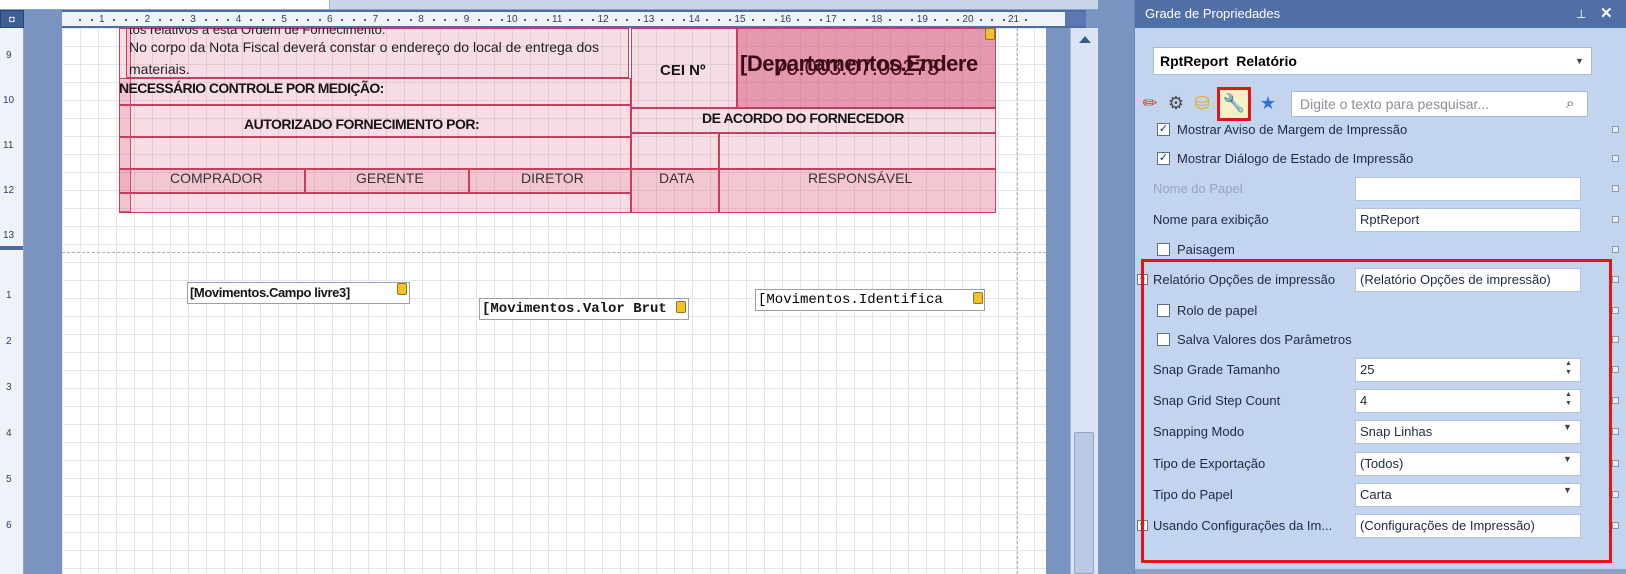  Describe the element at coordinates (1268, 103) in the screenshot. I see `star-icon: ★` at that location.